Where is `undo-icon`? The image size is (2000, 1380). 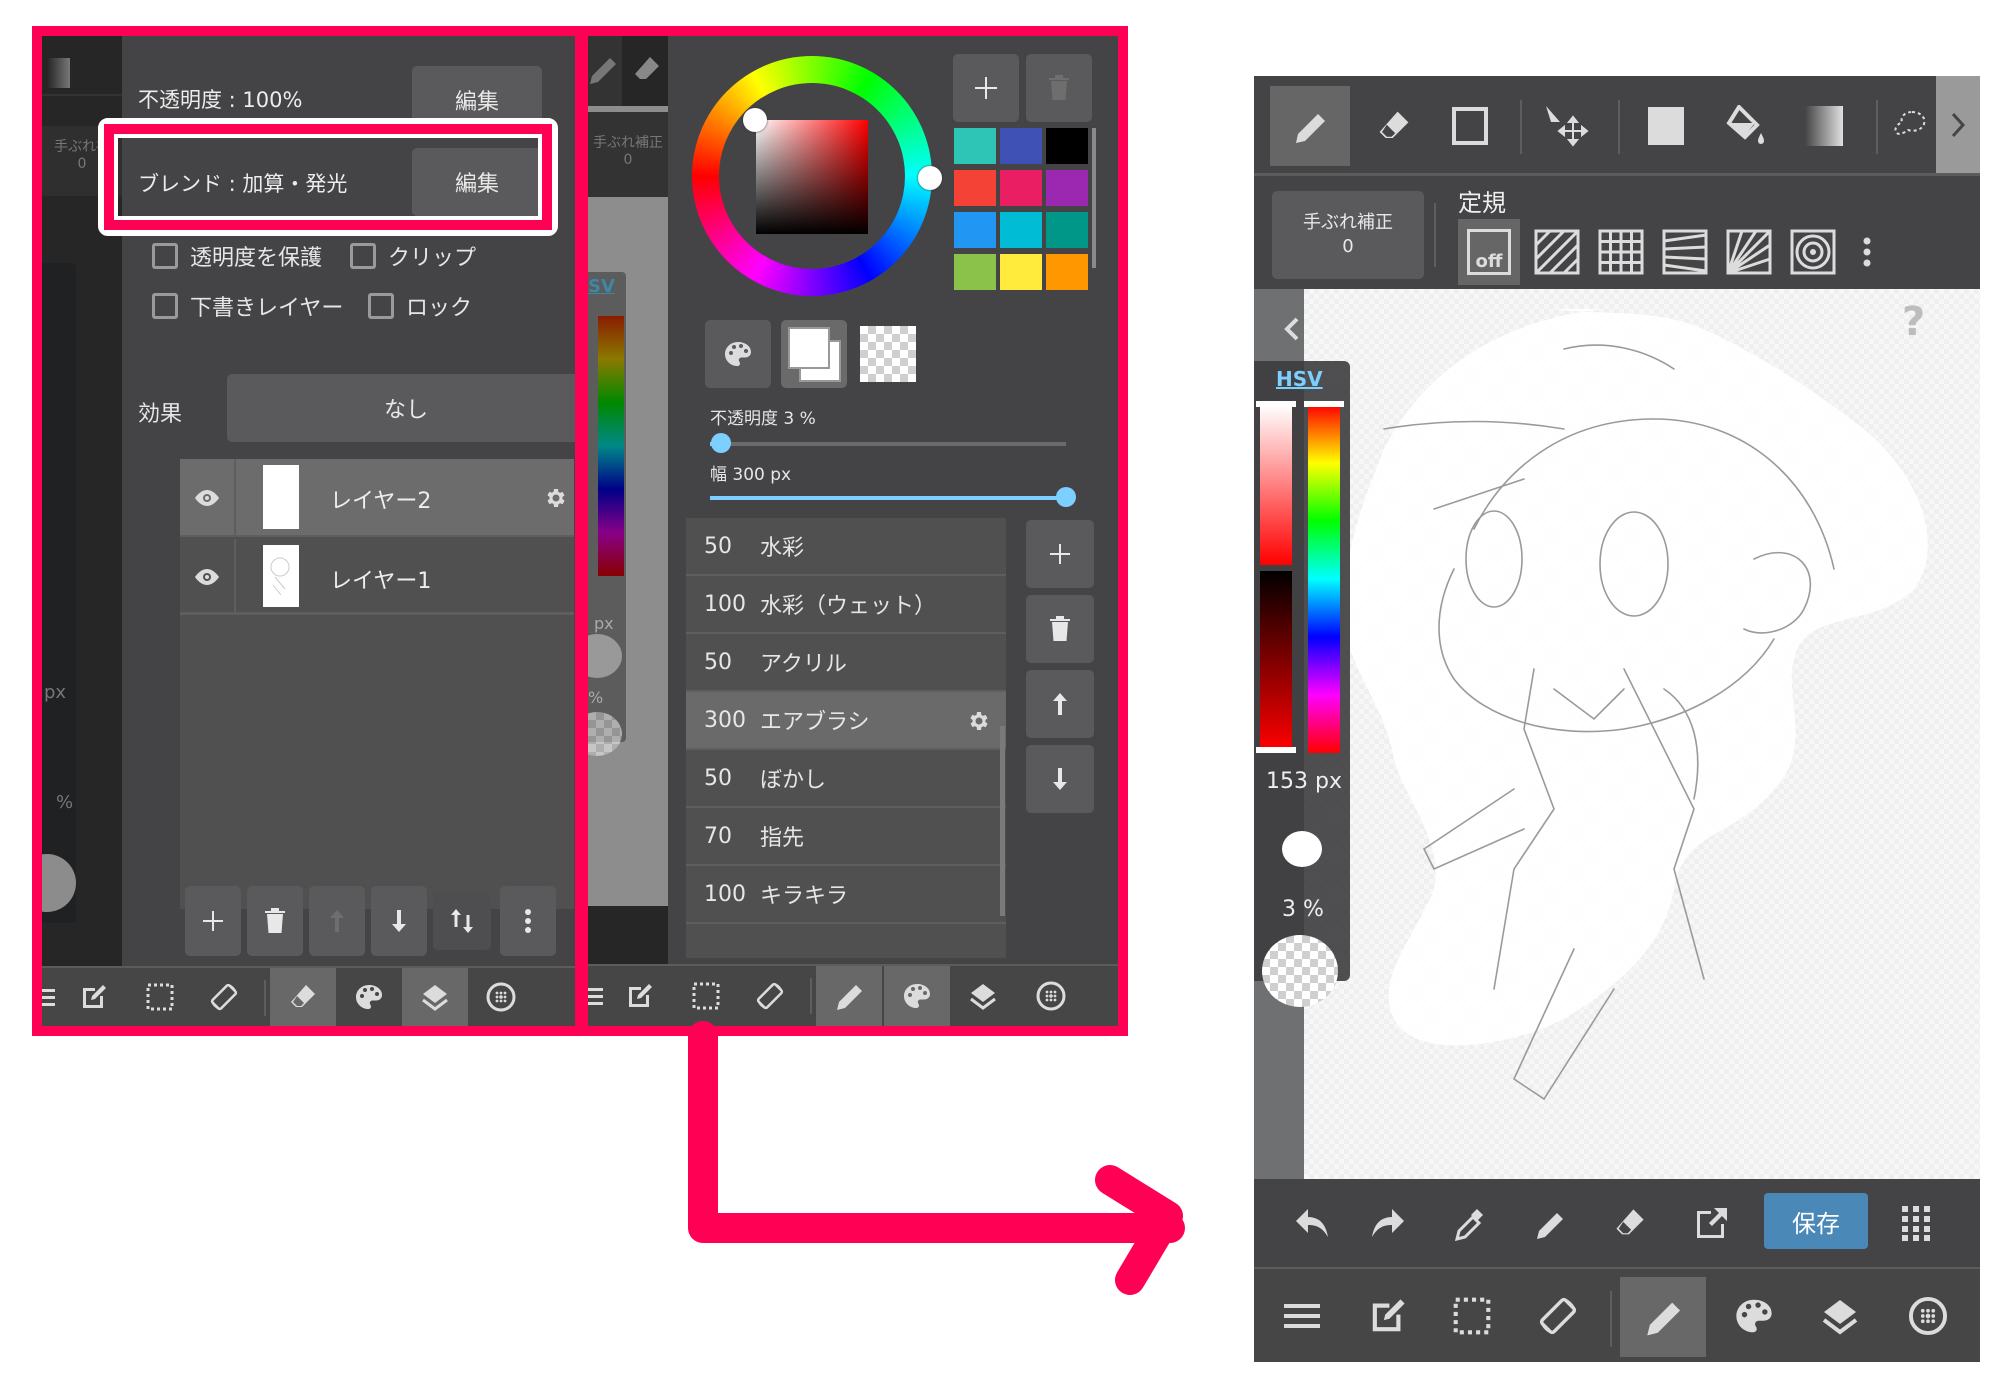
undo-icon is located at coordinates (1312, 1223).